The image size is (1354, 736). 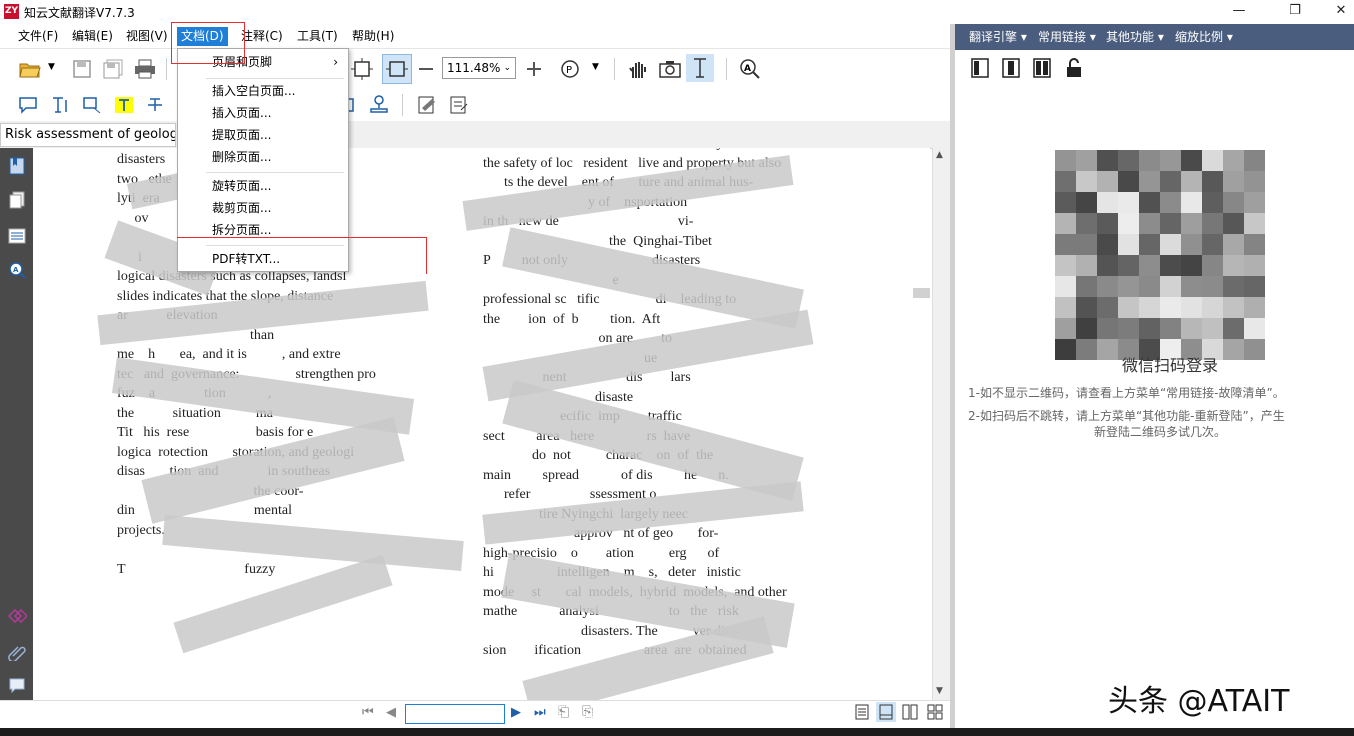 I want to click on open-folder-icon, so click(x=30, y=69).